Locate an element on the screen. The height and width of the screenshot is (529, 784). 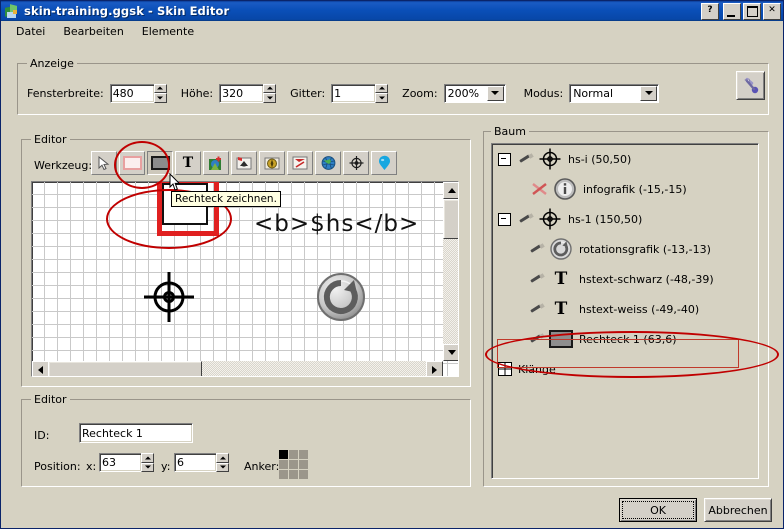
v-scroll-thumb is located at coordinates (450, 219).